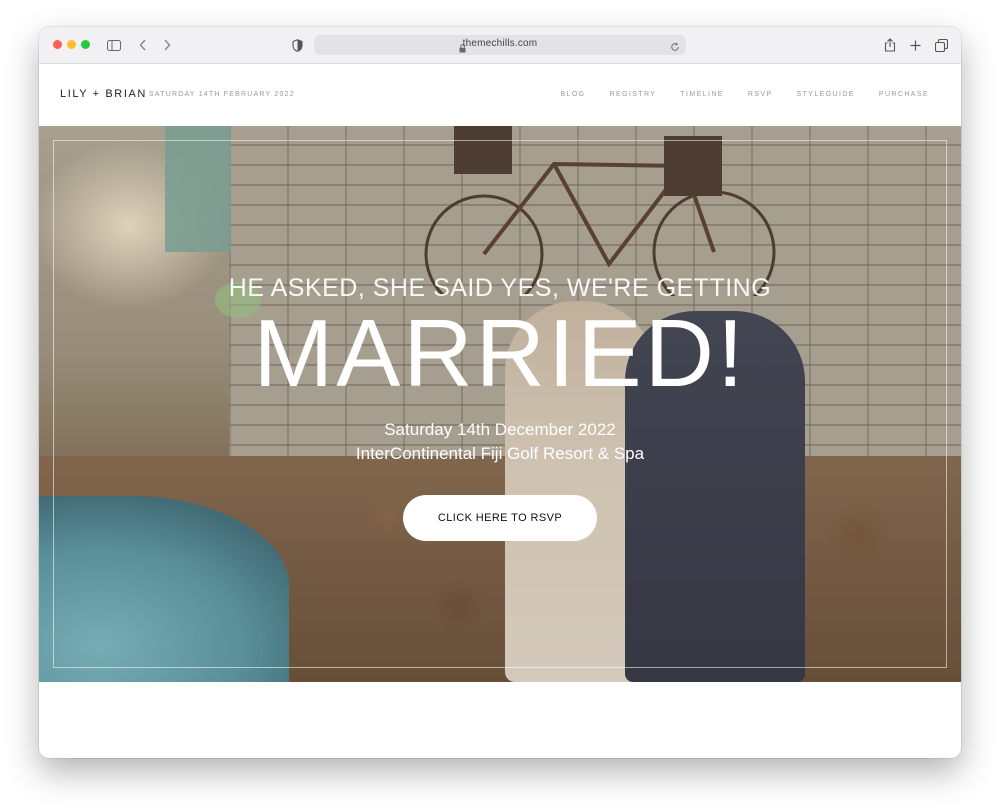  I want to click on header-wedding-date: SATURDAY 14TH FEBRUARY 2022, so click(222, 94).